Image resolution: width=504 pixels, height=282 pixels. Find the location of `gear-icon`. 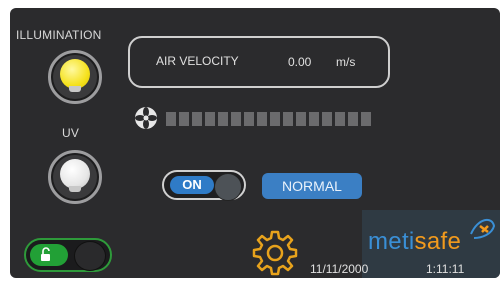

gear-icon is located at coordinates (275, 253).